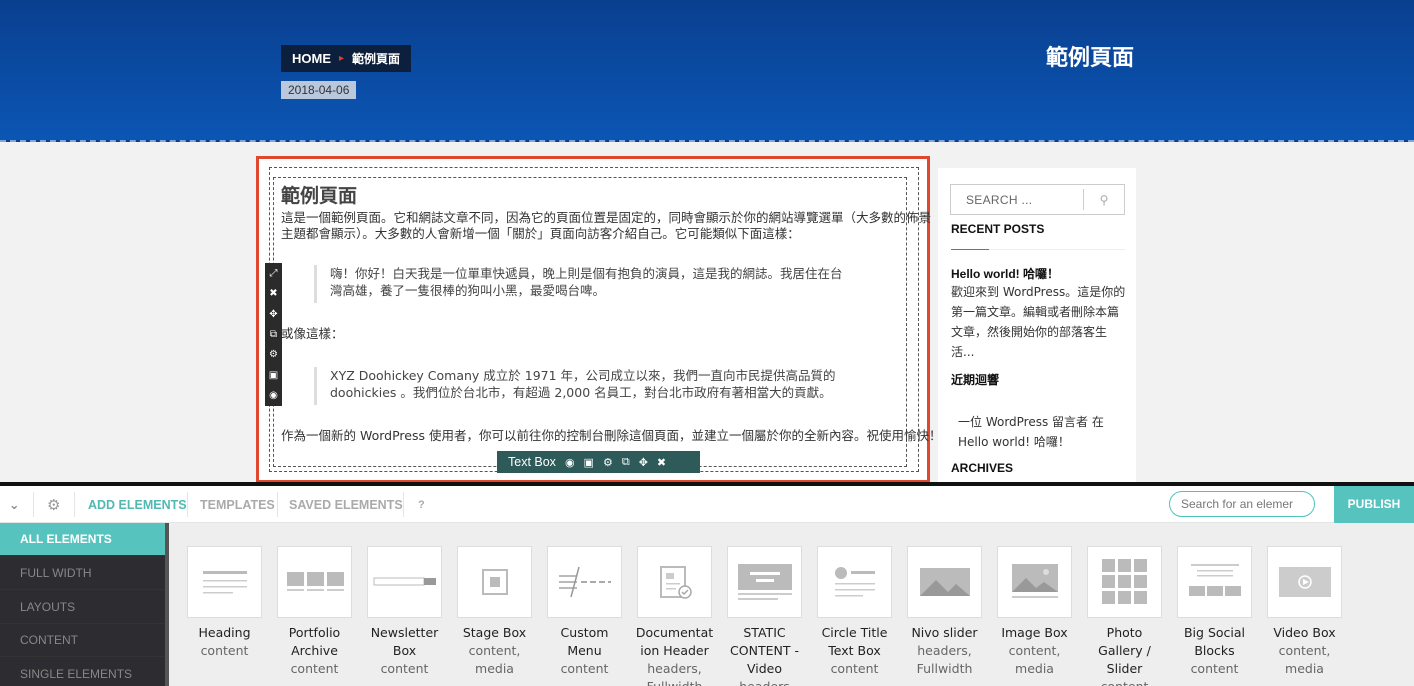  I want to click on element-card-big-social-blocks: Big Social Blocks content, so click(1214, 611).